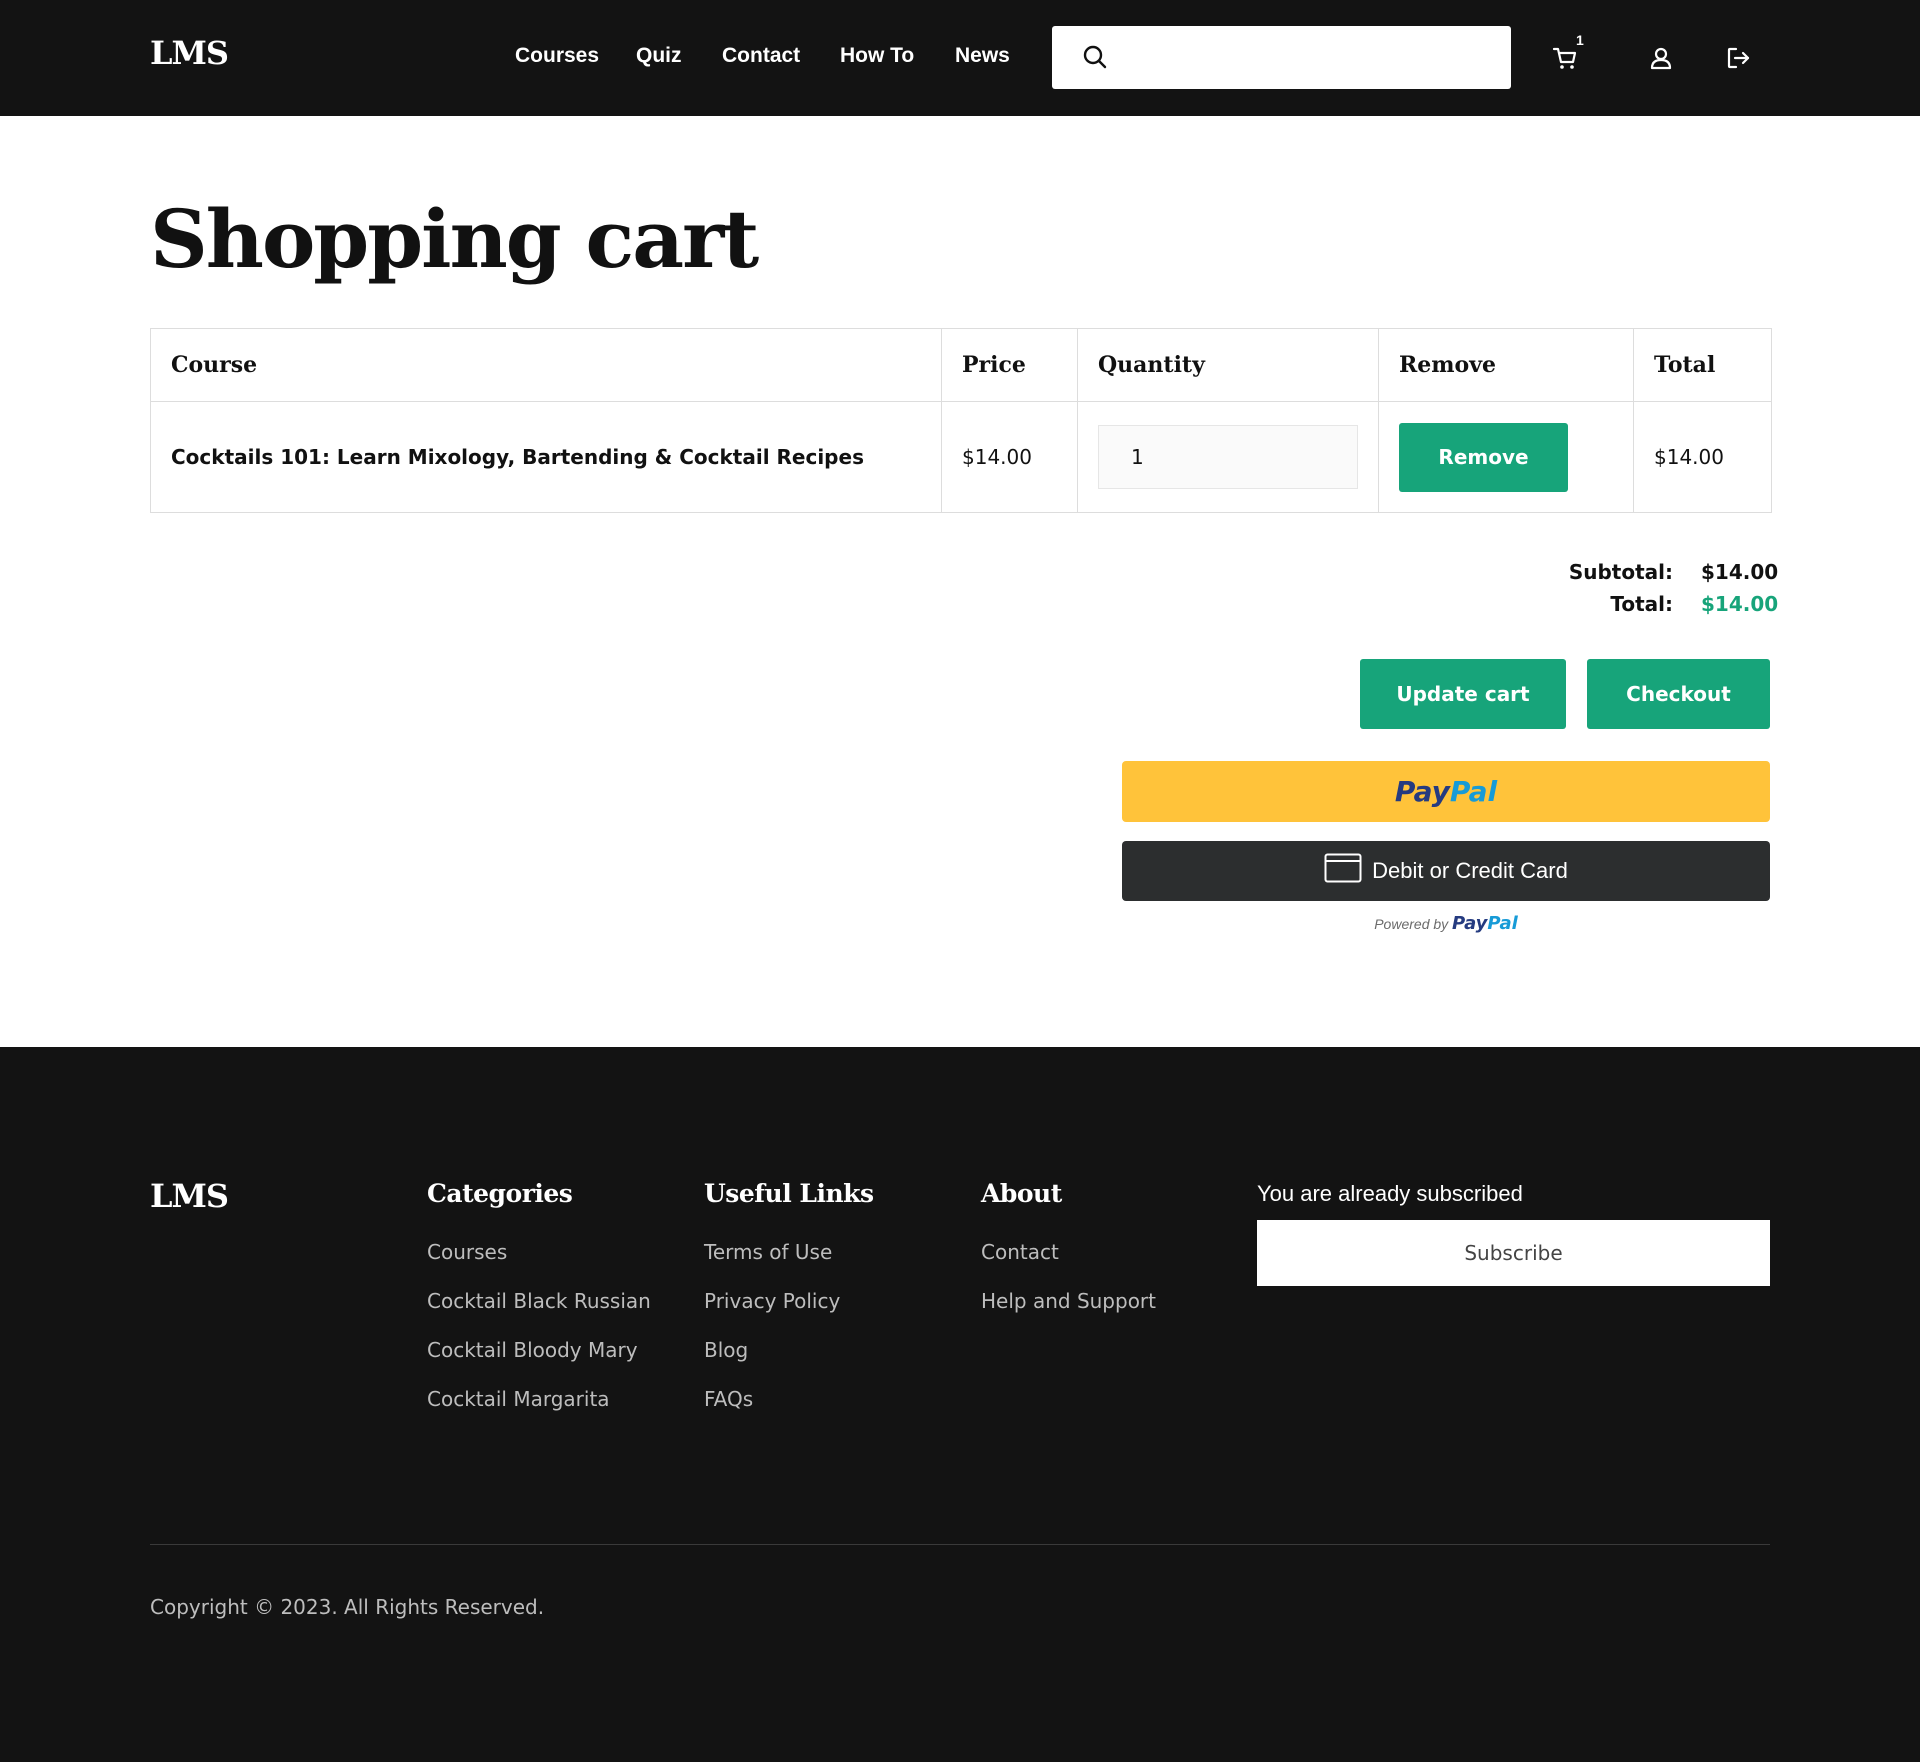  Describe the element at coordinates (1463, 694) in the screenshot. I see `update-cart-button: Update cart` at that location.